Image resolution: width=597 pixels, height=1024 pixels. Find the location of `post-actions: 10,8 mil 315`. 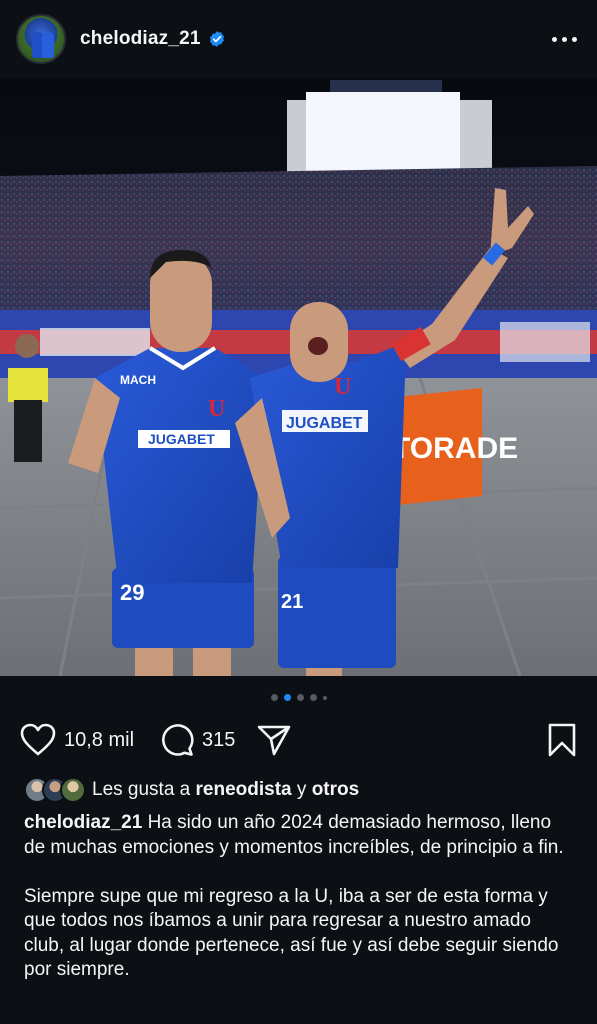

post-actions: 10,8 mil 315 is located at coordinates (298, 740).